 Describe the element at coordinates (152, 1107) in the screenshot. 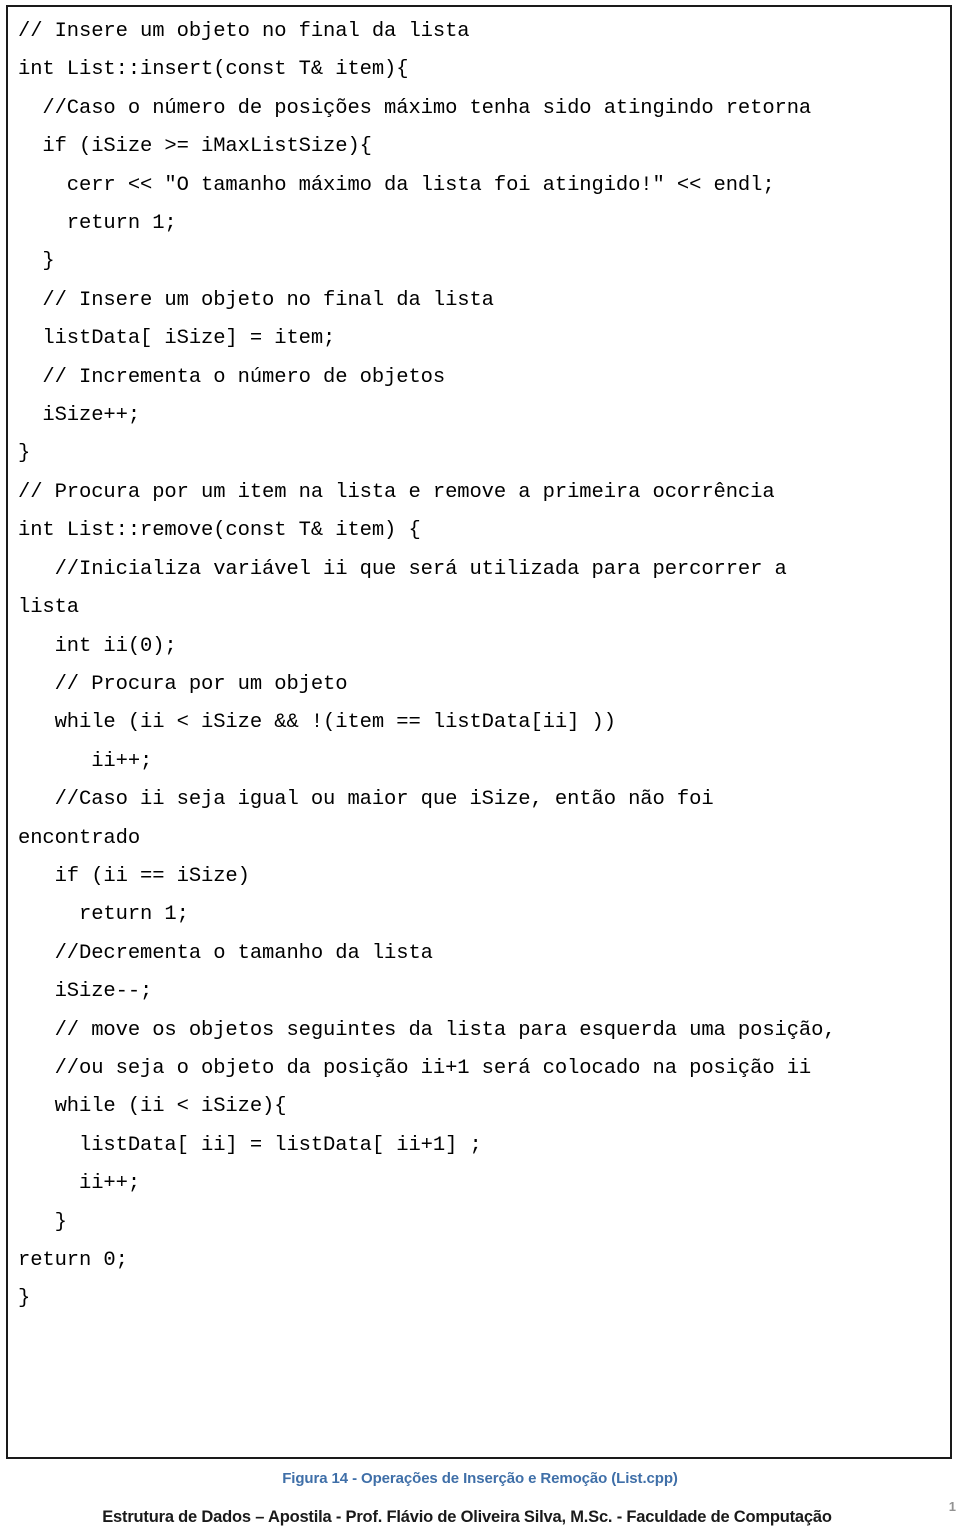

I see `code-line: while (ii < iSize){` at that location.